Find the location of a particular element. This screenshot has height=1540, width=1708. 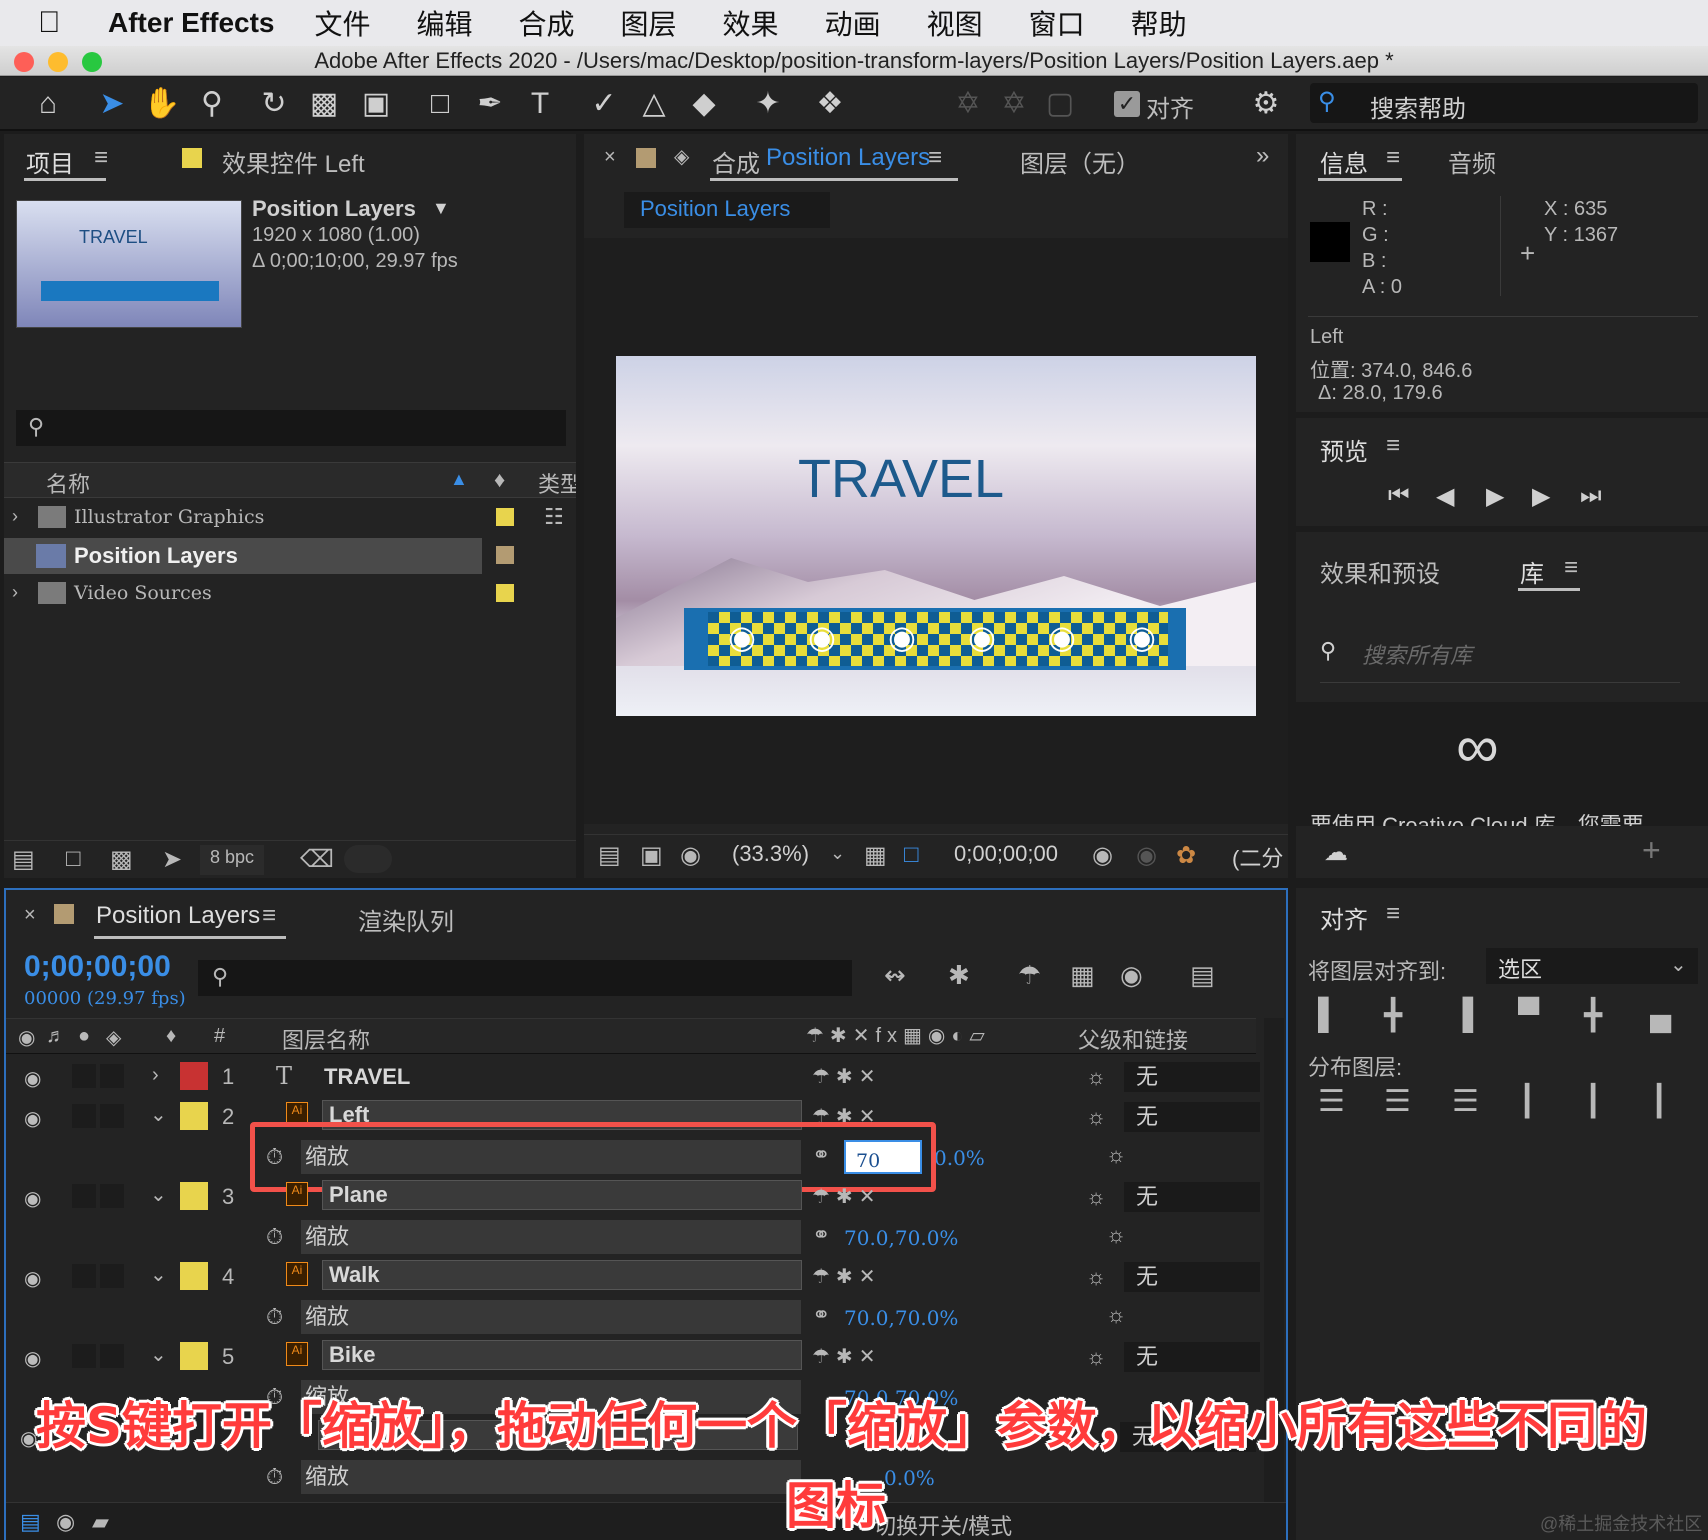

puppet-pin-tool-icon: ❖ is located at coordinates (830, 104).